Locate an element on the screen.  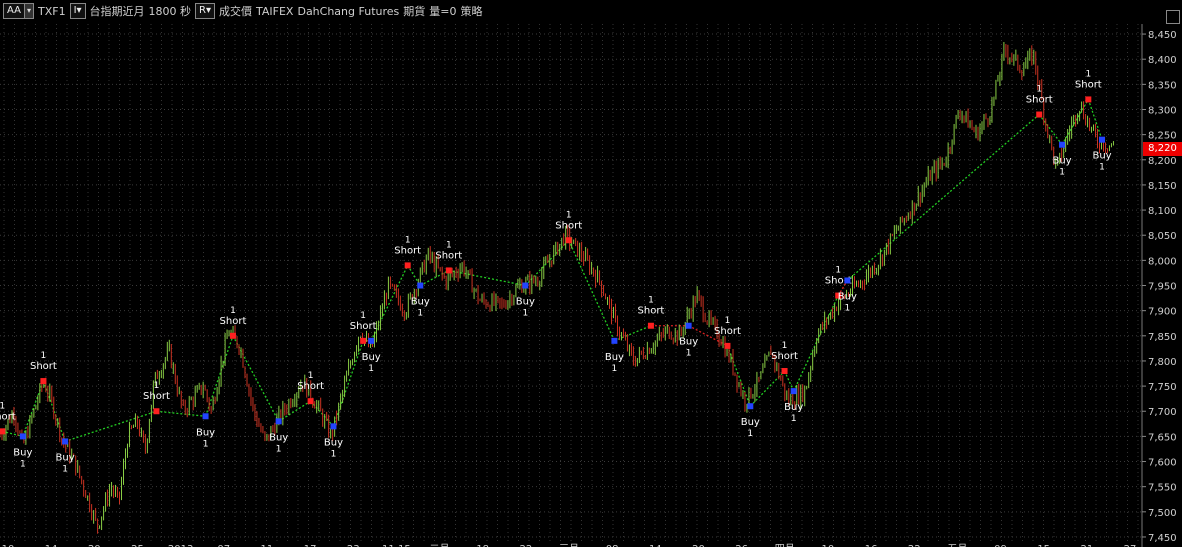
price-tick-label: 8,200 is located at coordinates (1162, 161).